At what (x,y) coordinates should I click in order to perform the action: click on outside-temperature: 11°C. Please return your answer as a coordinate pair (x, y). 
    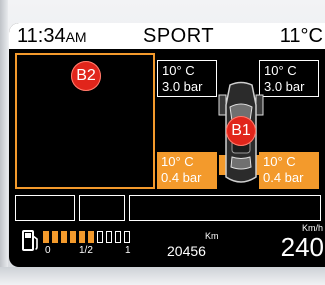
    Looking at the image, I should click on (301, 36).